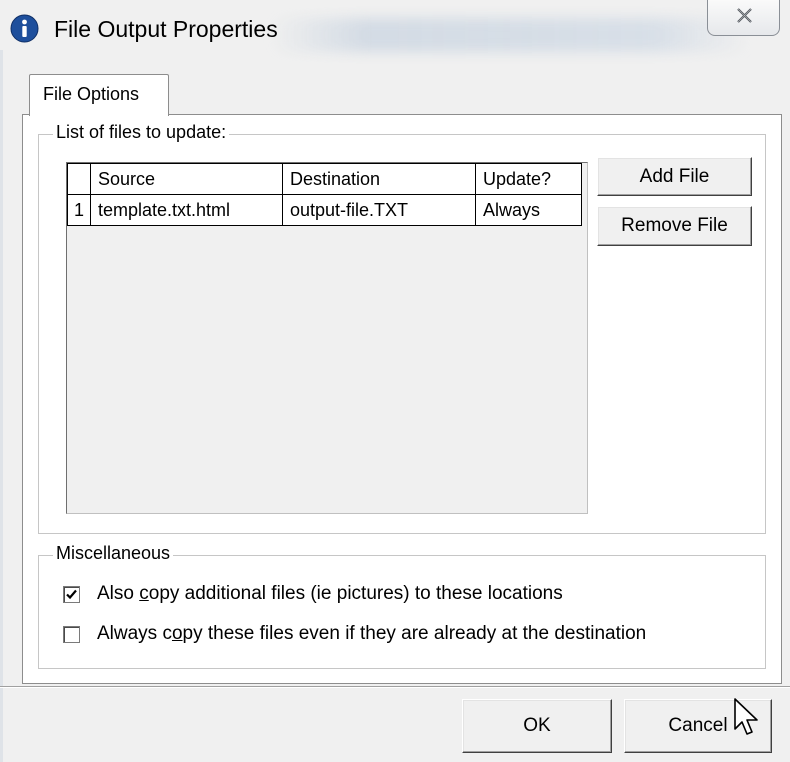 The height and width of the screenshot is (762, 790). Describe the element at coordinates (24, 28) in the screenshot. I see `info-icon` at that location.